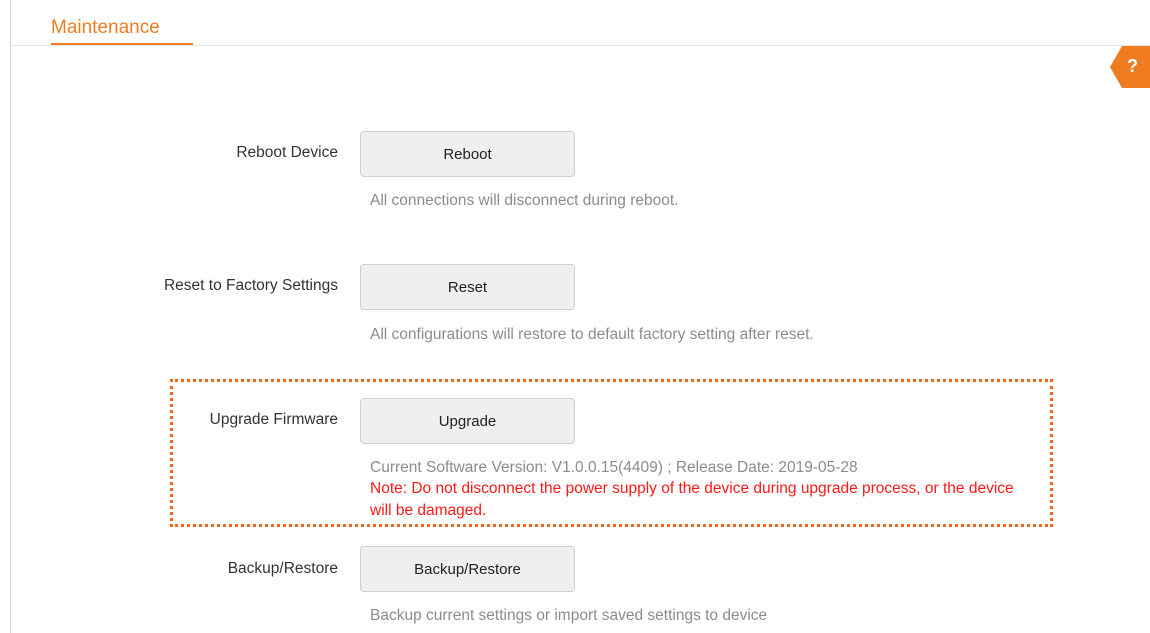 This screenshot has height=633, width=1150. What do you see at coordinates (105, 27) in the screenshot?
I see `page-title: Maintenance` at bounding box center [105, 27].